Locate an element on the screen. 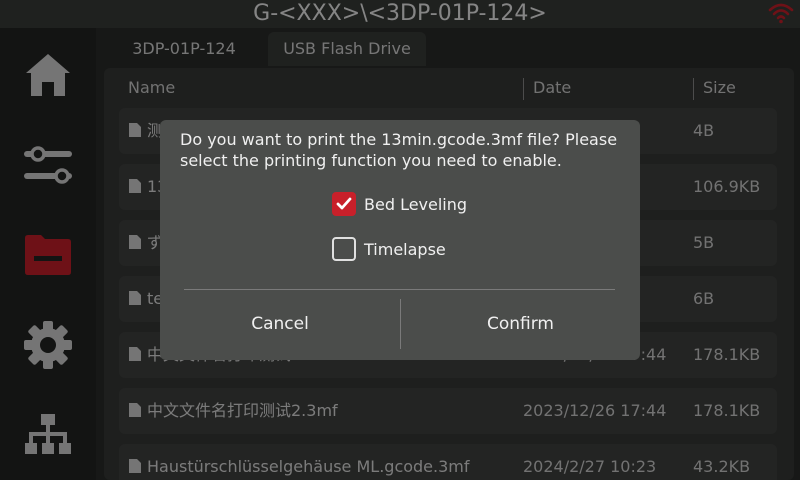 The image size is (800, 480). bed-leveling-checkbox is located at coordinates (344, 204).